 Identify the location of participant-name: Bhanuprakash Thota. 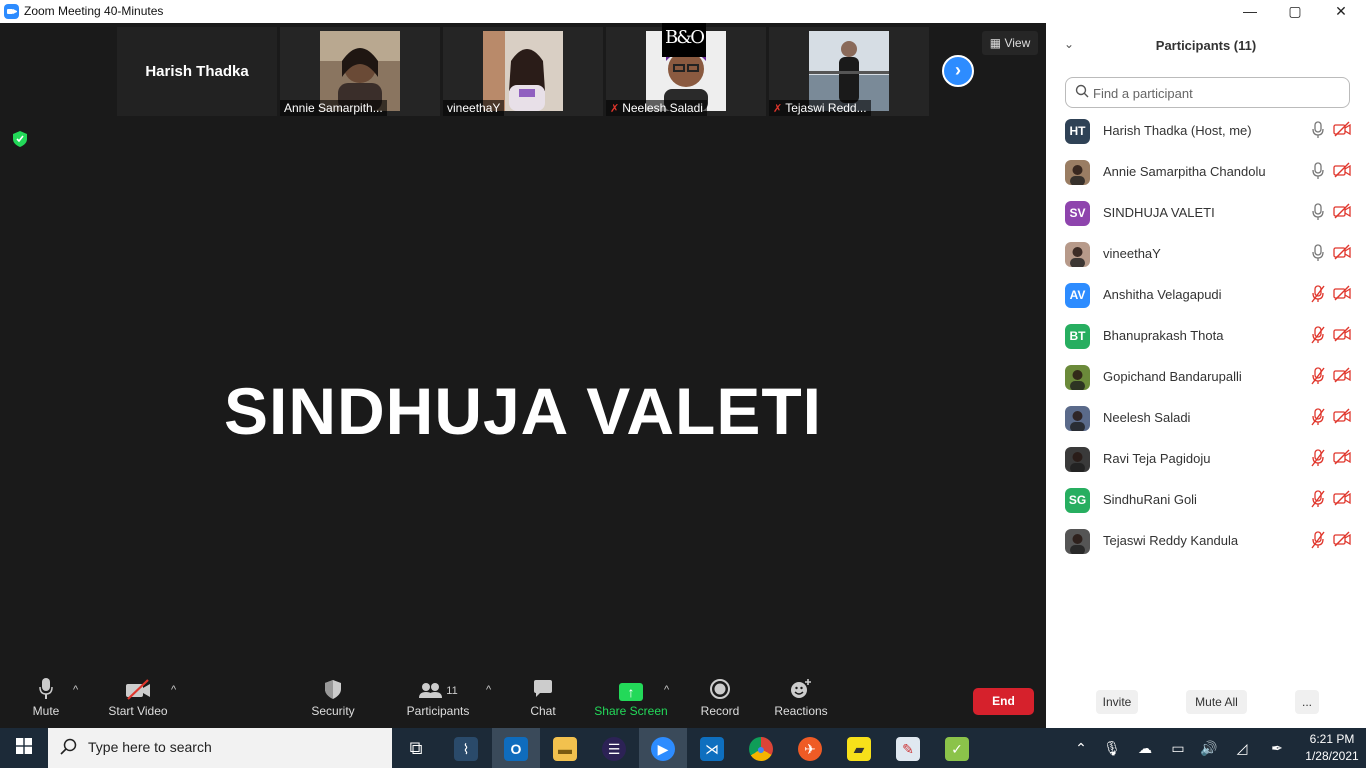
(1163, 335).